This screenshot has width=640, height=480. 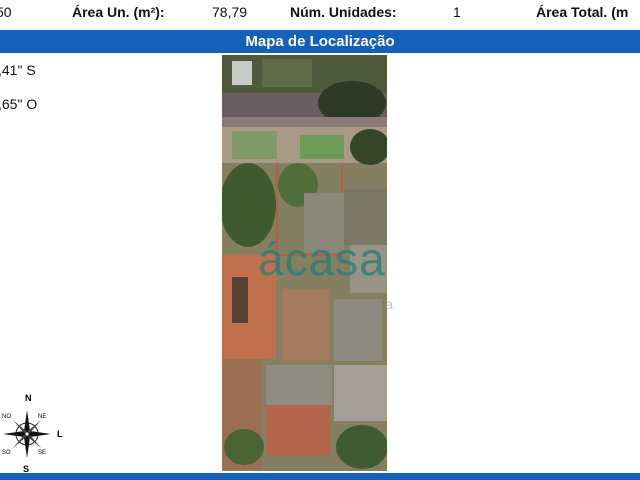 I want to click on area-un-label: Área Un. (m²):, so click(x=118, y=12).